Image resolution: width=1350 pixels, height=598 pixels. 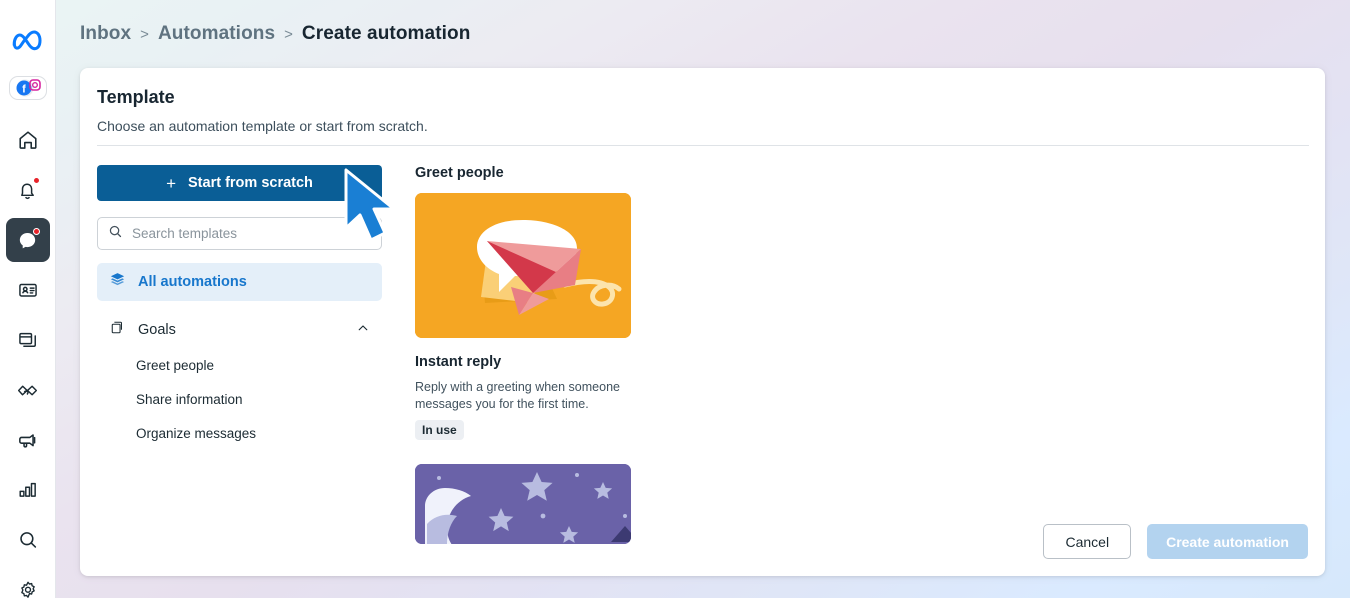 What do you see at coordinates (458, 362) in the screenshot?
I see `template-card-name: Instant reply` at bounding box center [458, 362].